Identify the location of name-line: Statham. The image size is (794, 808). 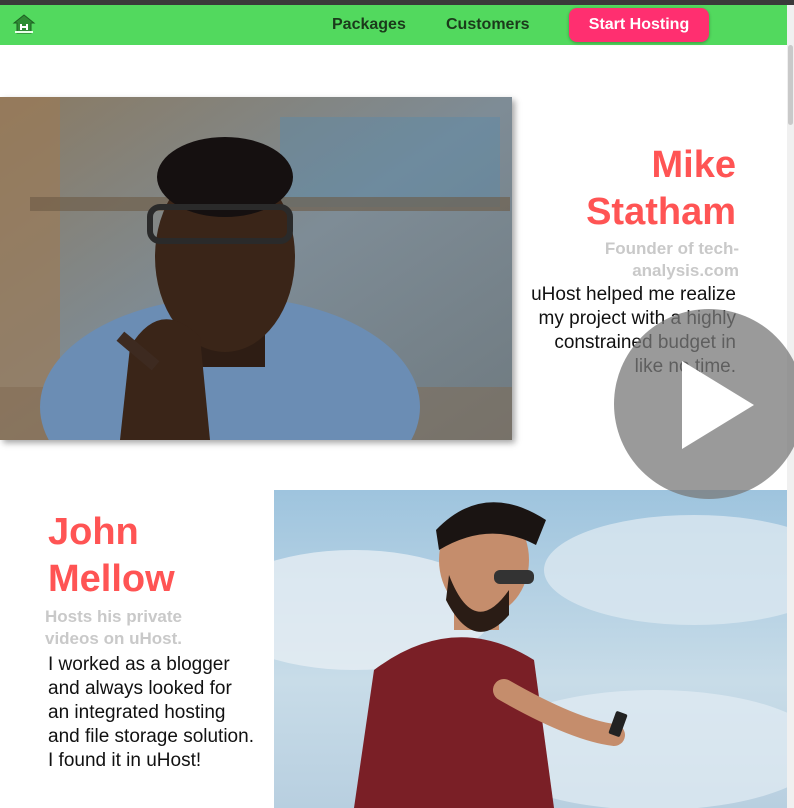
(661, 212).